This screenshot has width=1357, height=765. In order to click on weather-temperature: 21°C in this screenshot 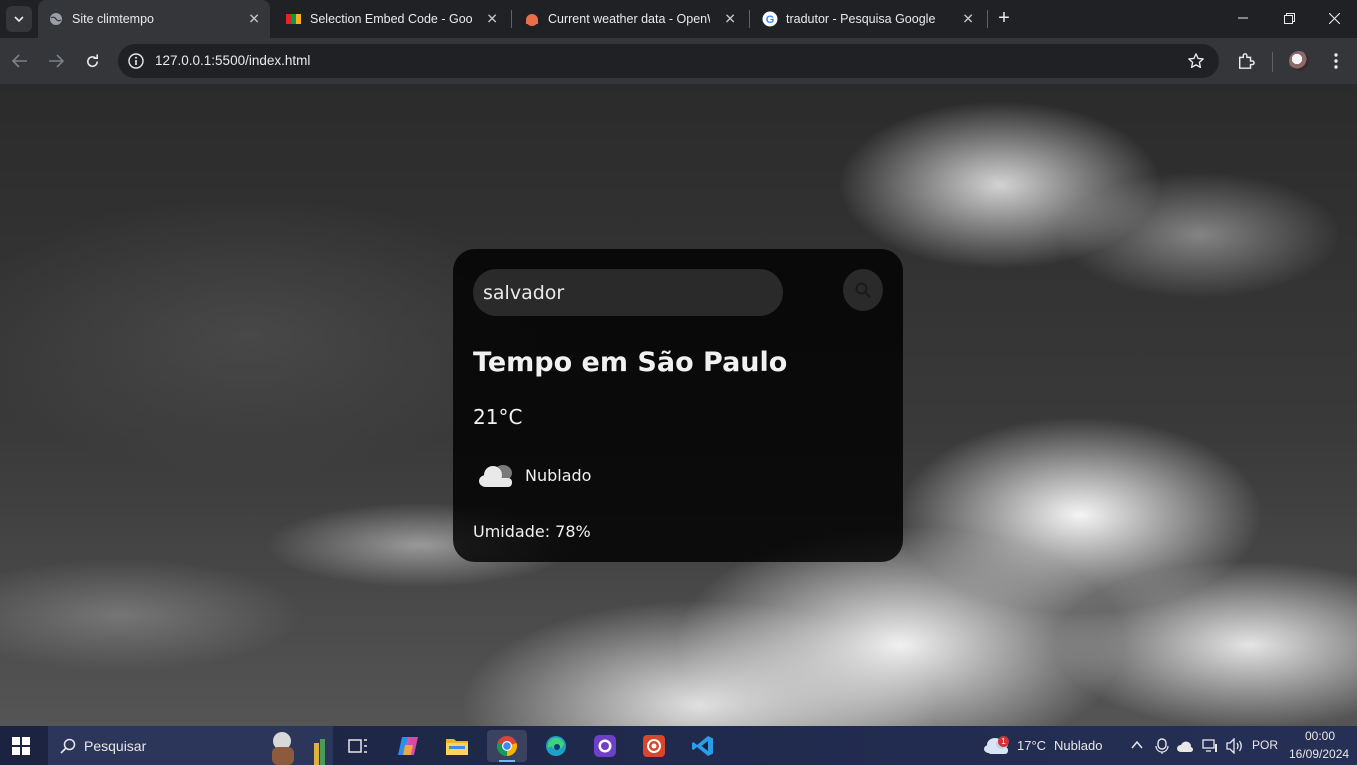, I will do `click(498, 417)`.